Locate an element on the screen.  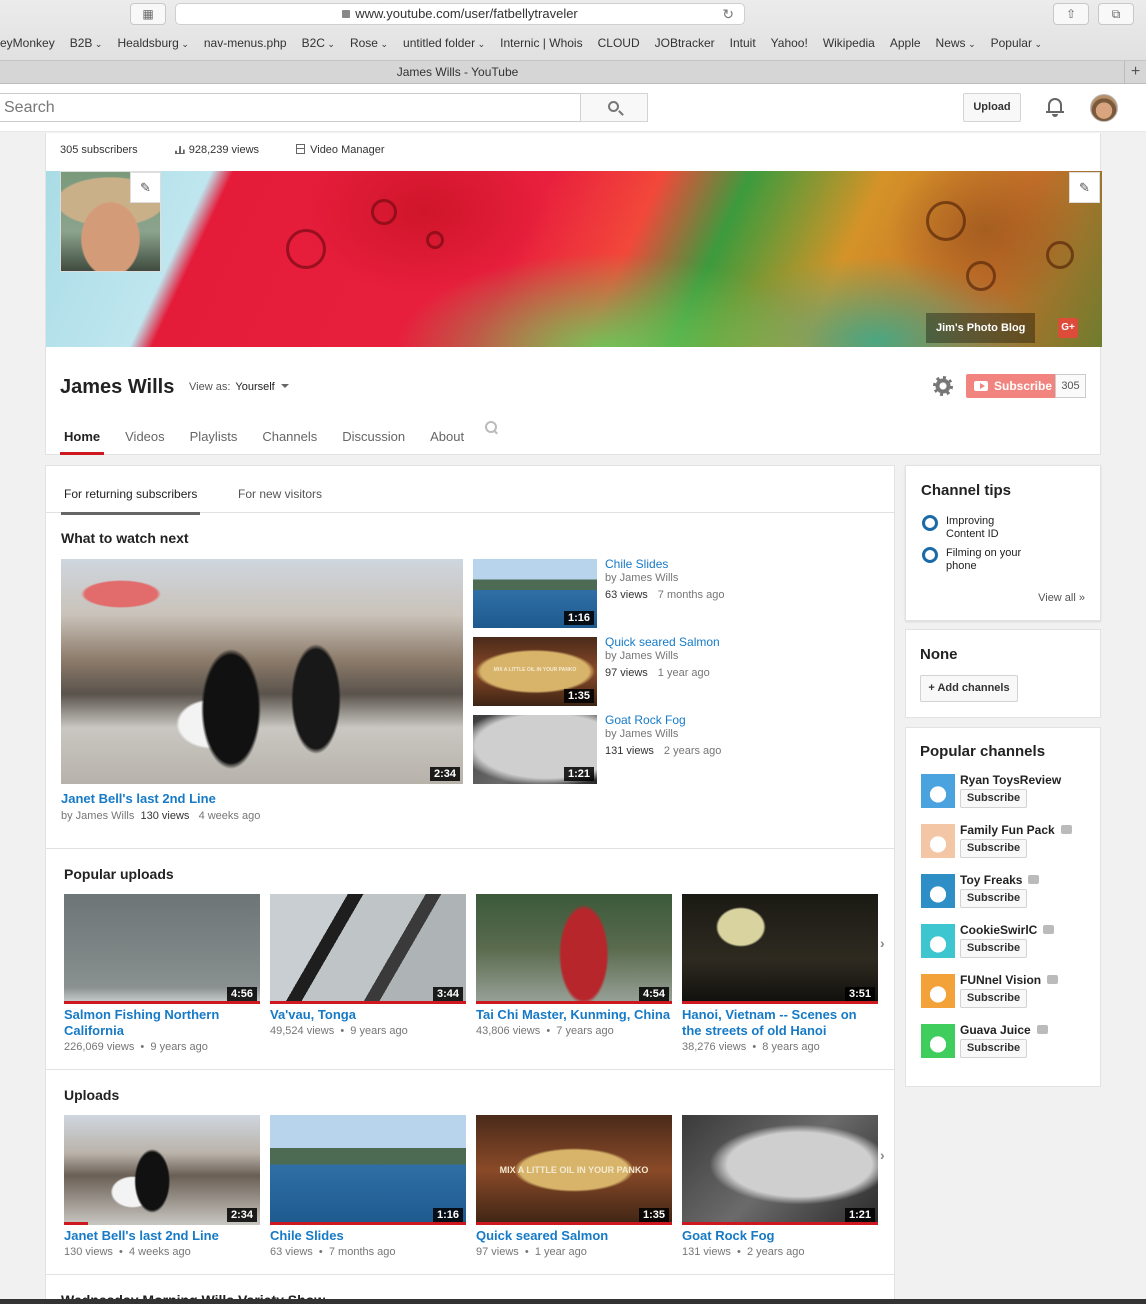
search-input: Search is located at coordinates (290, 107).